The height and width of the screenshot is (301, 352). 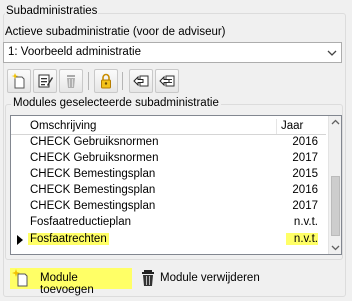 What do you see at coordinates (210, 278) in the screenshot?
I see `delete-module-label: Module verwijderen` at bounding box center [210, 278].